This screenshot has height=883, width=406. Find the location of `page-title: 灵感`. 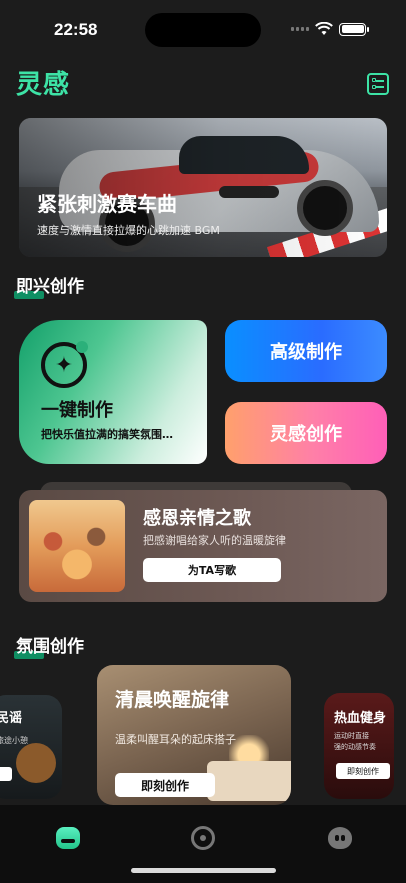

page-title: 灵感 is located at coordinates (43, 85).